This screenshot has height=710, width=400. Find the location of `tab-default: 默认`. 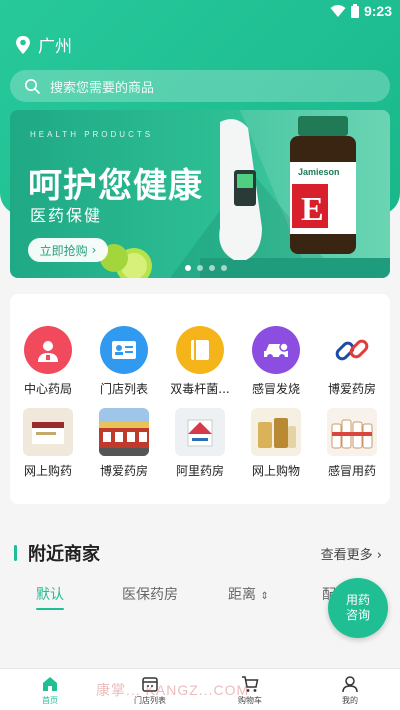

tab-default: 默认 is located at coordinates (50, 594).